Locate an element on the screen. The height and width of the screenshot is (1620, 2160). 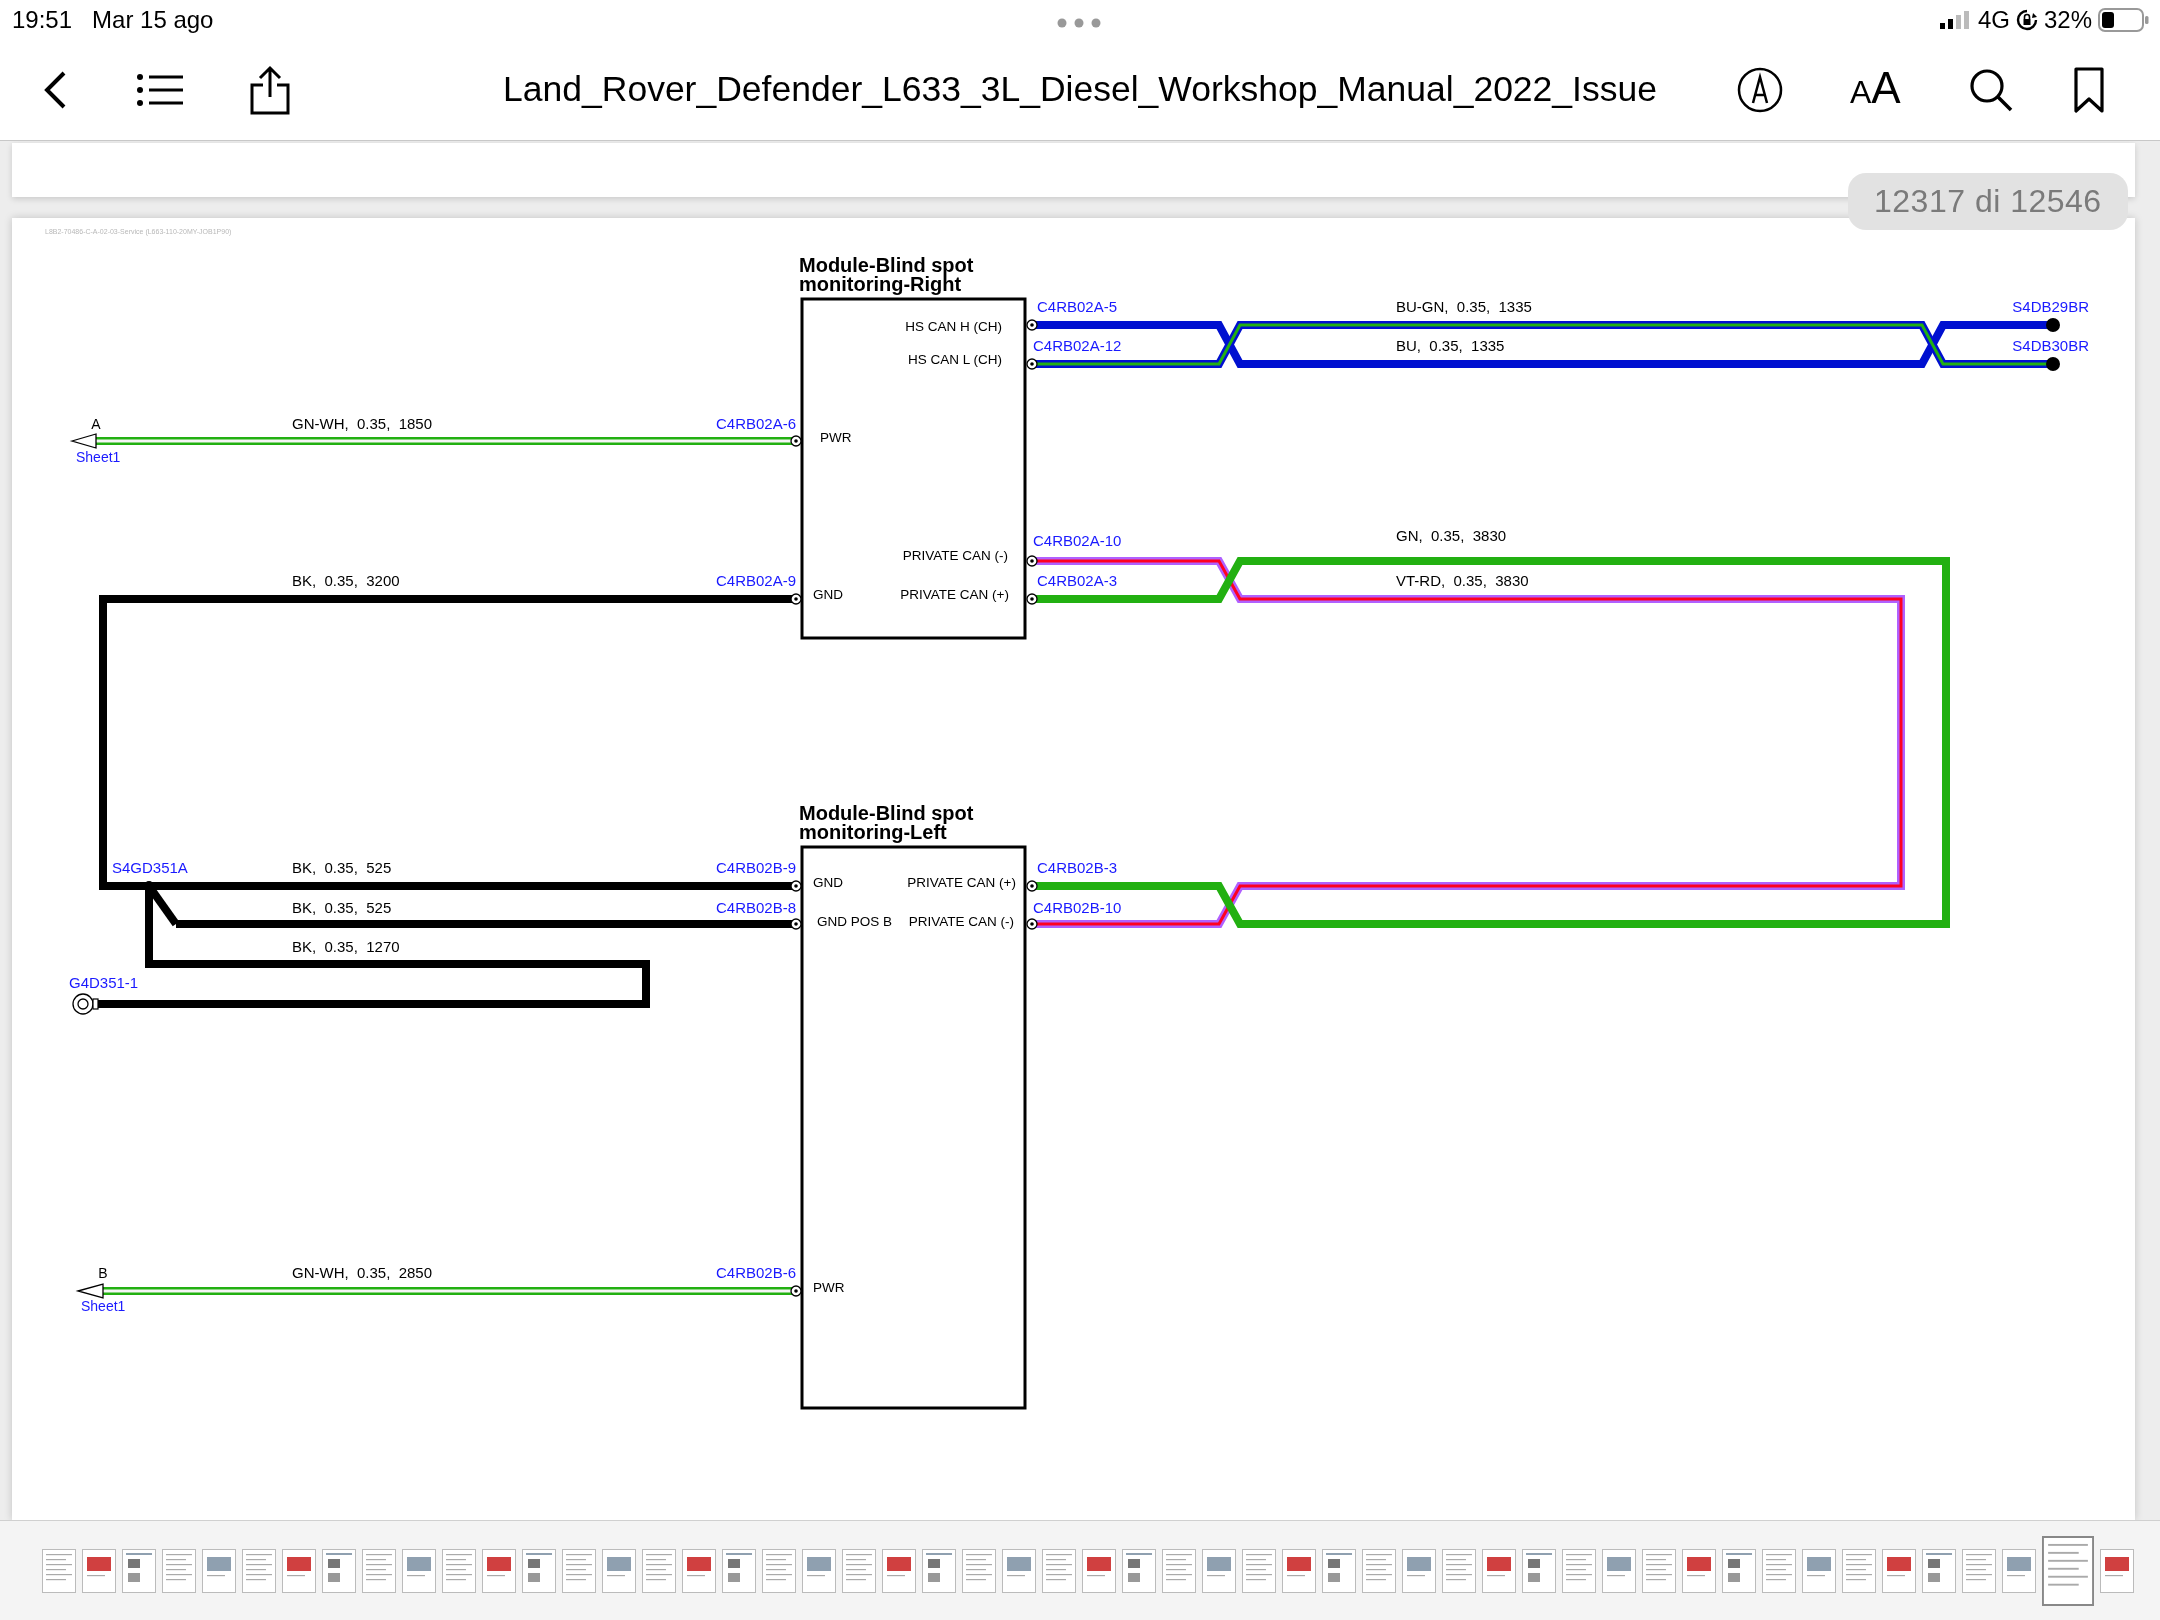
connector-label: C4RB02A-6 is located at coordinates (755, 423).